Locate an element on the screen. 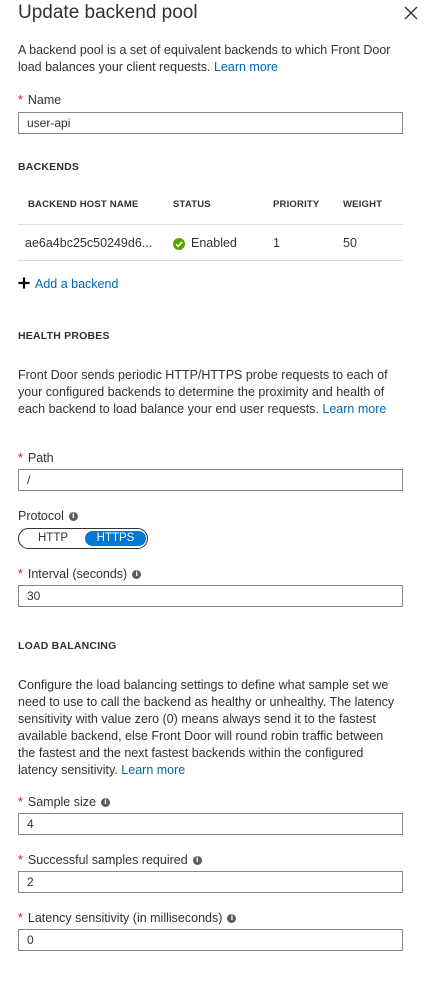 This screenshot has height=1004, width=424. sample-size-label-text: Sample size is located at coordinates (61, 802).